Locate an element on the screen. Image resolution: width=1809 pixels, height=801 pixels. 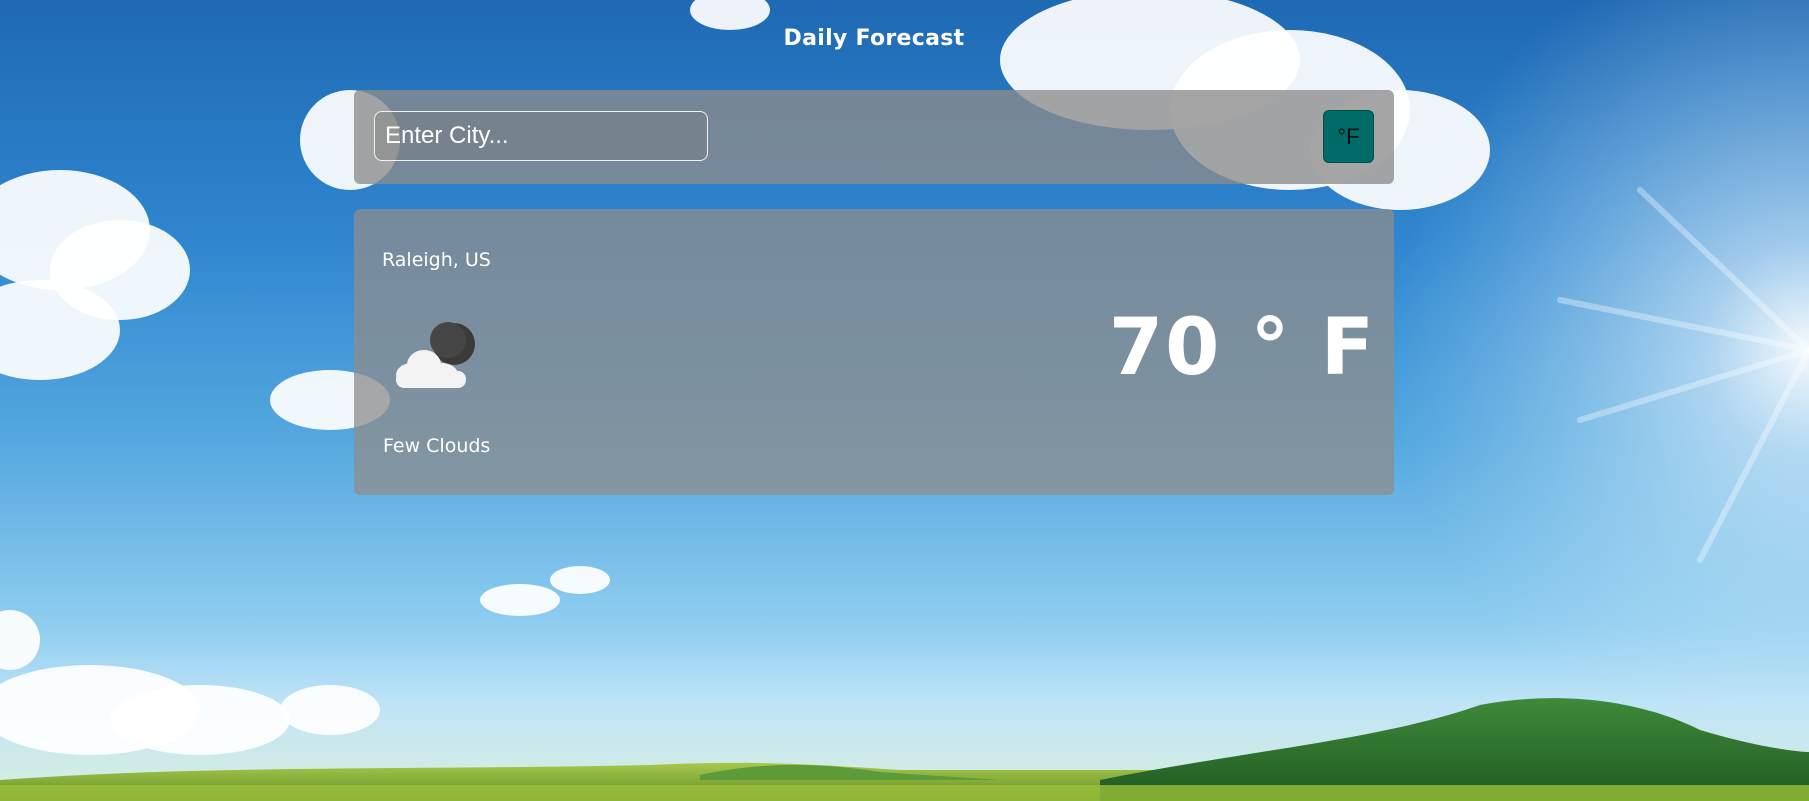
temperature-value: 70 ° F is located at coordinates (1242, 348).